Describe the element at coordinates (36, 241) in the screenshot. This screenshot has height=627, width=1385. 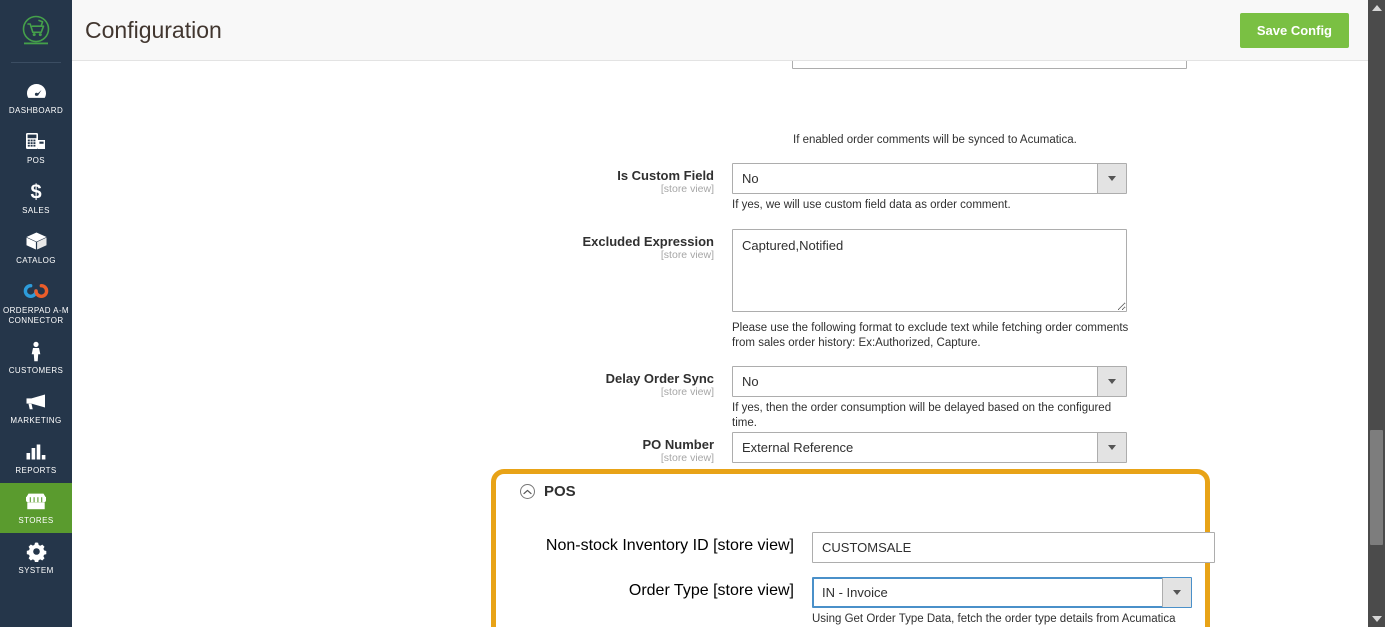
I see `box-icon` at that location.